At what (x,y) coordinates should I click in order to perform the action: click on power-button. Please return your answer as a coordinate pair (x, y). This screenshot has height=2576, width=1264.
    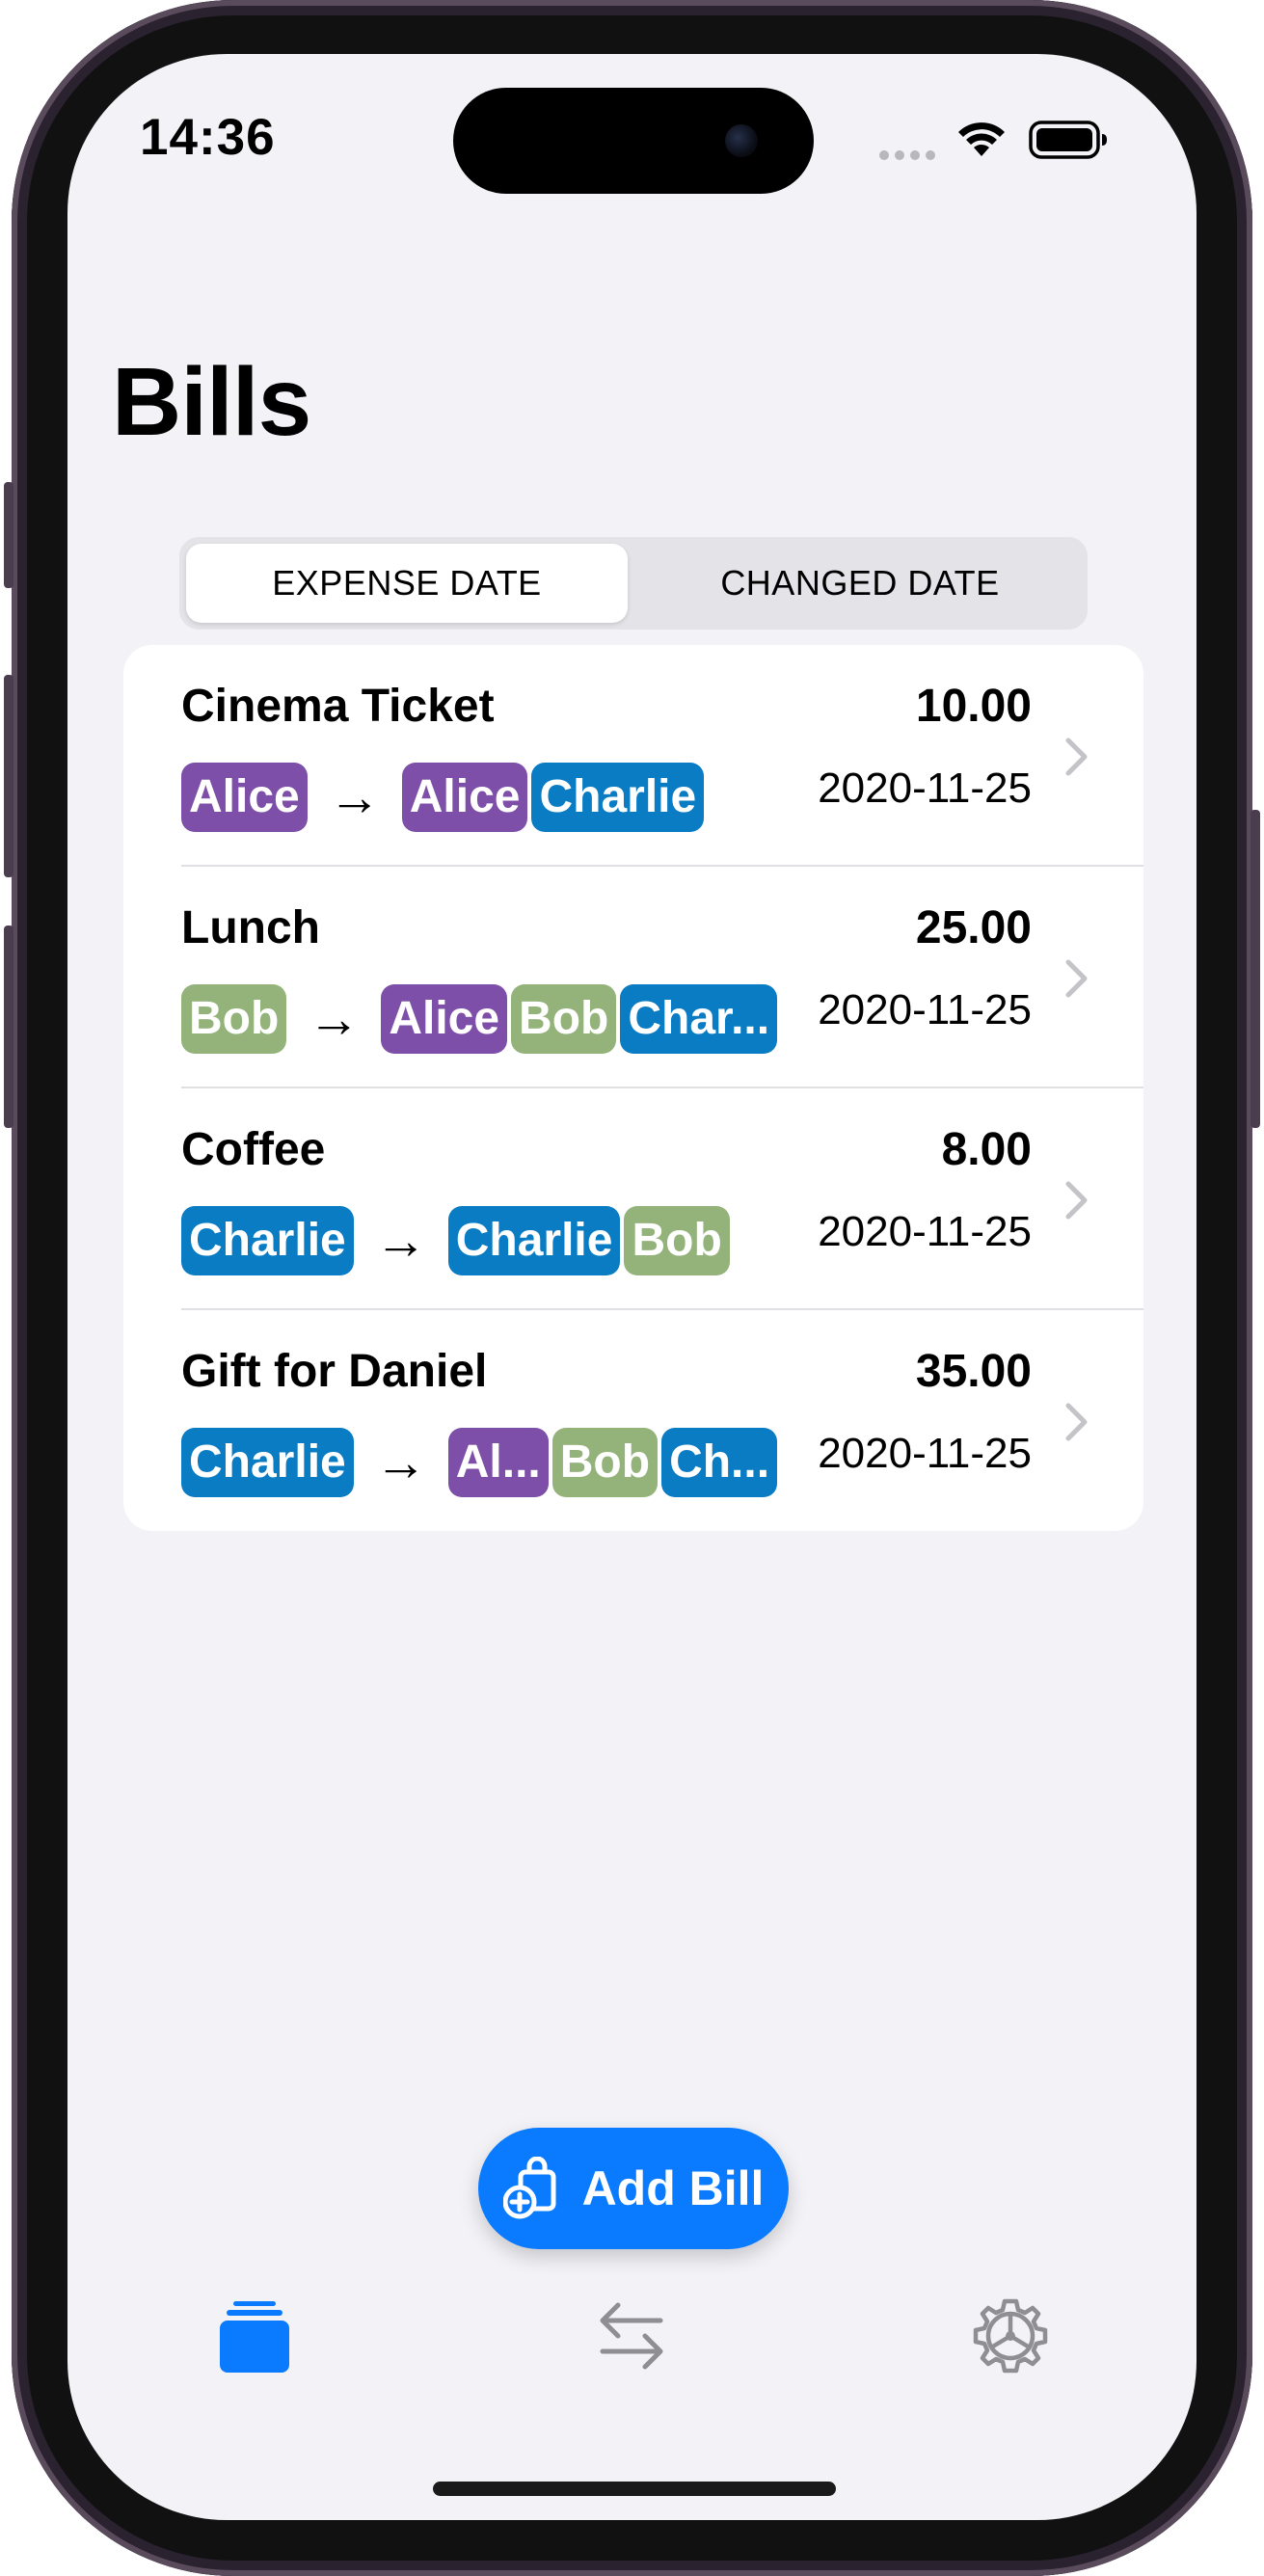
    Looking at the image, I should click on (1255, 969).